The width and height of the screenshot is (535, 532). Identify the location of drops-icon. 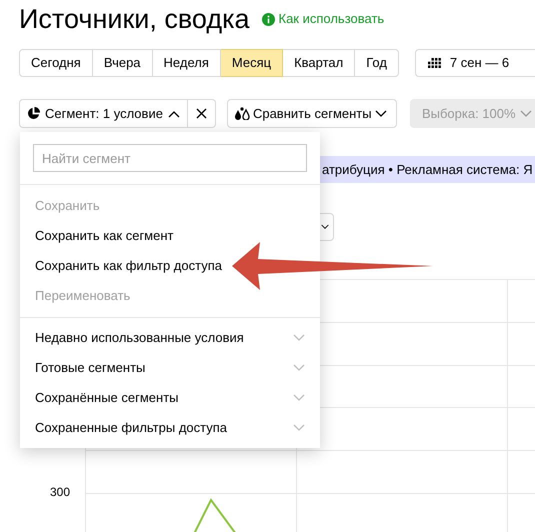
(242, 113).